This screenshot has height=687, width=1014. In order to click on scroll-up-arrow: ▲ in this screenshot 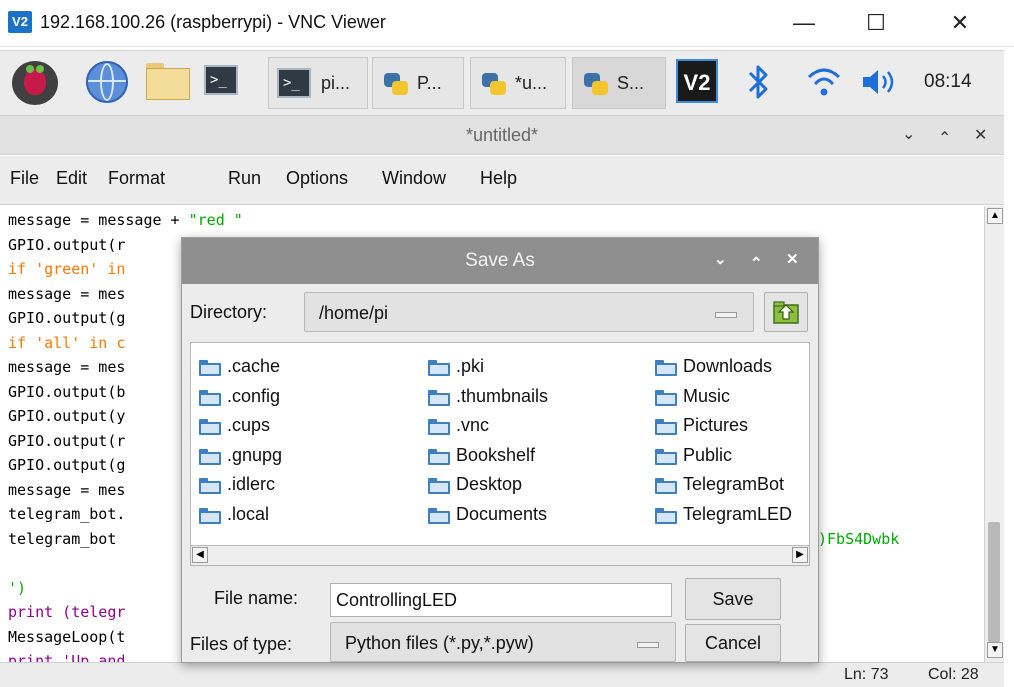, I will do `click(995, 216)`.